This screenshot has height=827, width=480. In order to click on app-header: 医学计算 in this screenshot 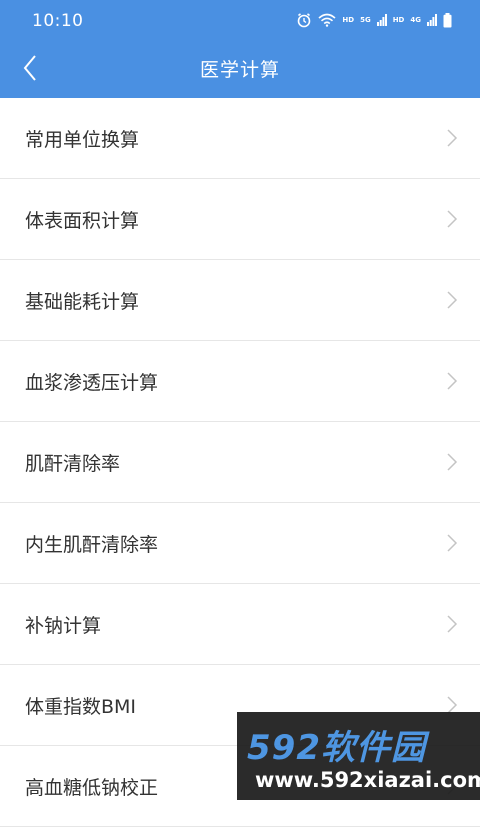, I will do `click(240, 70)`.